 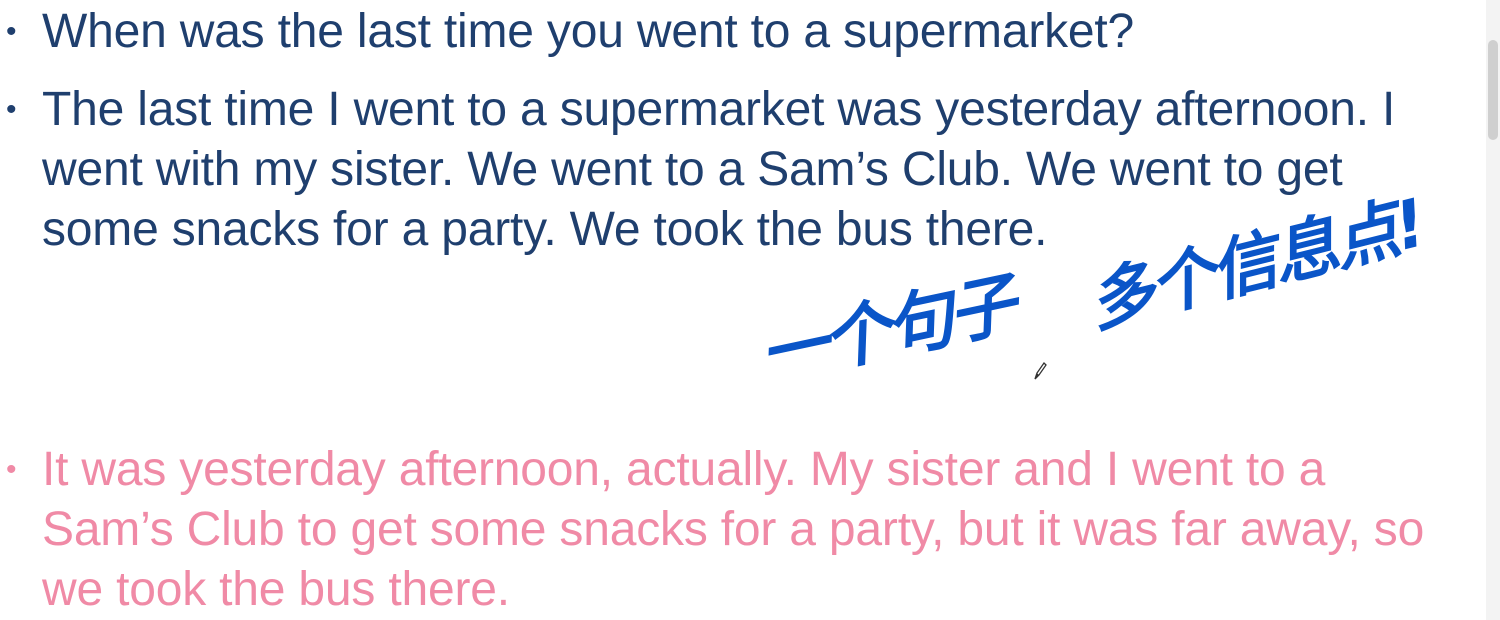 What do you see at coordinates (886, 331) in the screenshot?
I see `annotation-part-one: 一个句子` at bounding box center [886, 331].